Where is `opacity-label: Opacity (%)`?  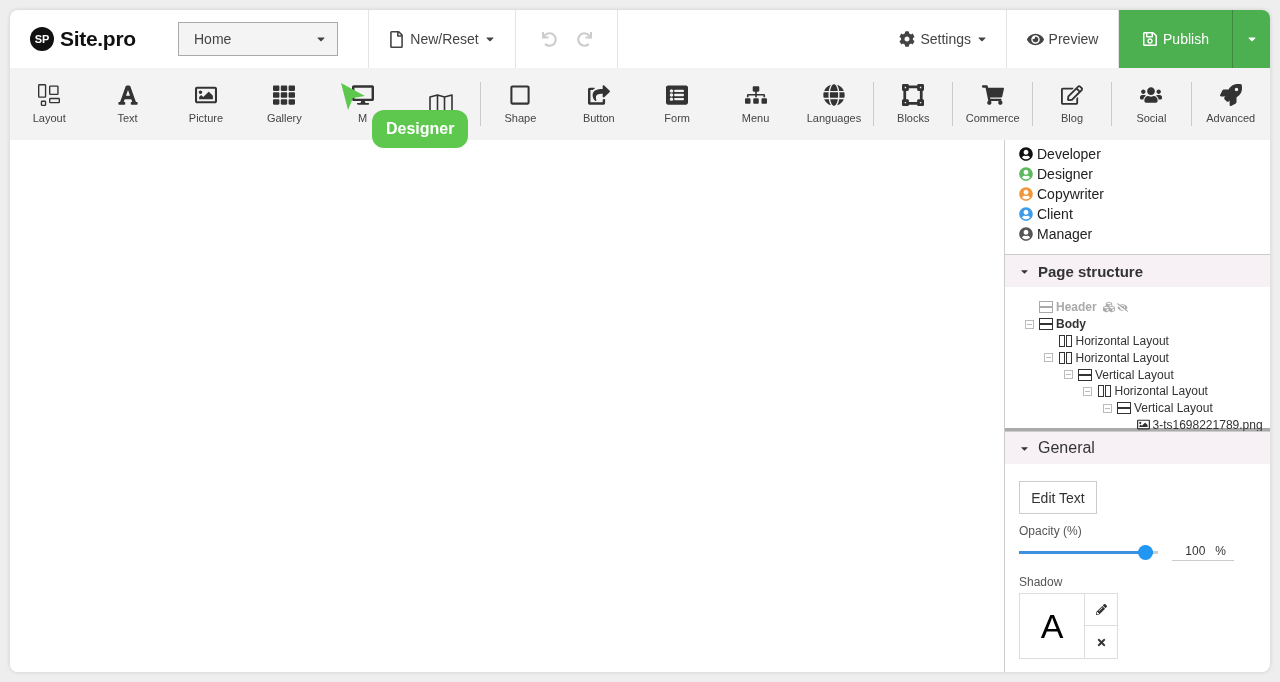
opacity-label: Opacity (%) is located at coordinates (1051, 531).